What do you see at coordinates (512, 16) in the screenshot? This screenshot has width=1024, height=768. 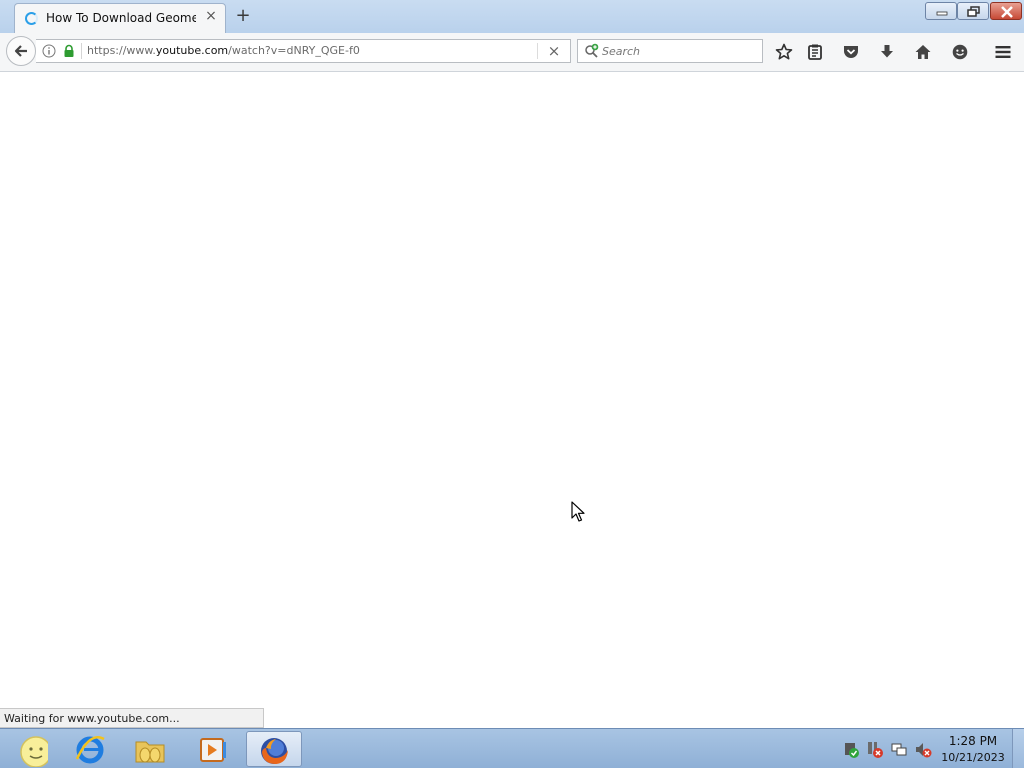 I see `title-bar: How To Download Geome... × +` at bounding box center [512, 16].